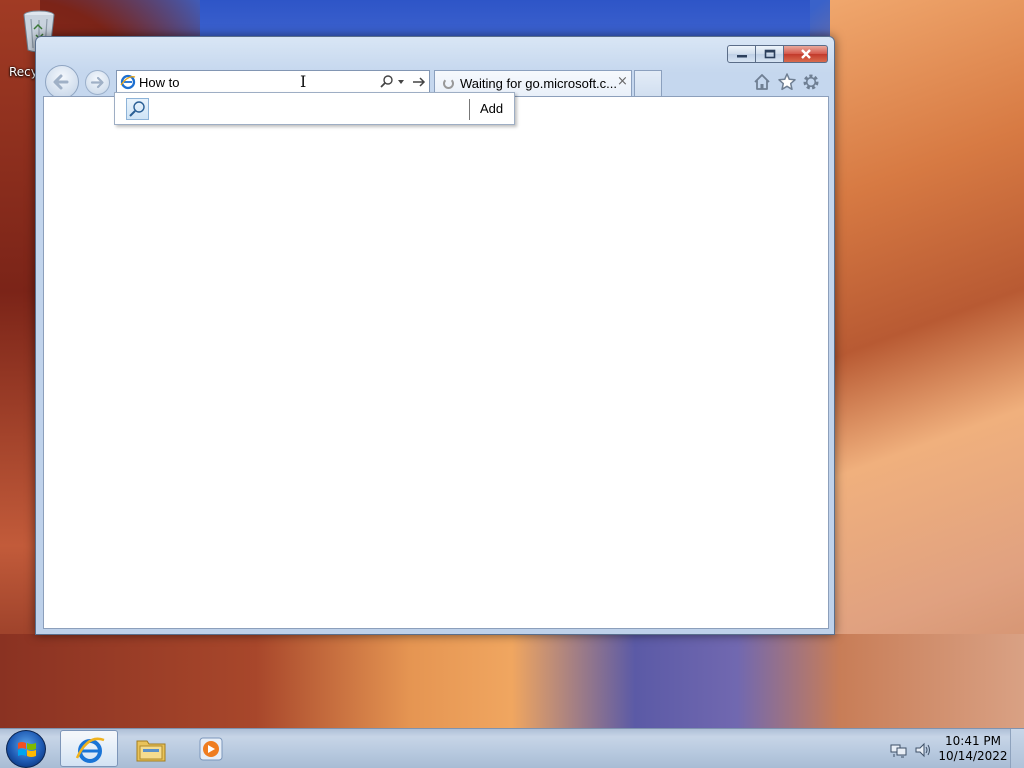  What do you see at coordinates (923, 750) in the screenshot?
I see `volume-icon` at bounding box center [923, 750].